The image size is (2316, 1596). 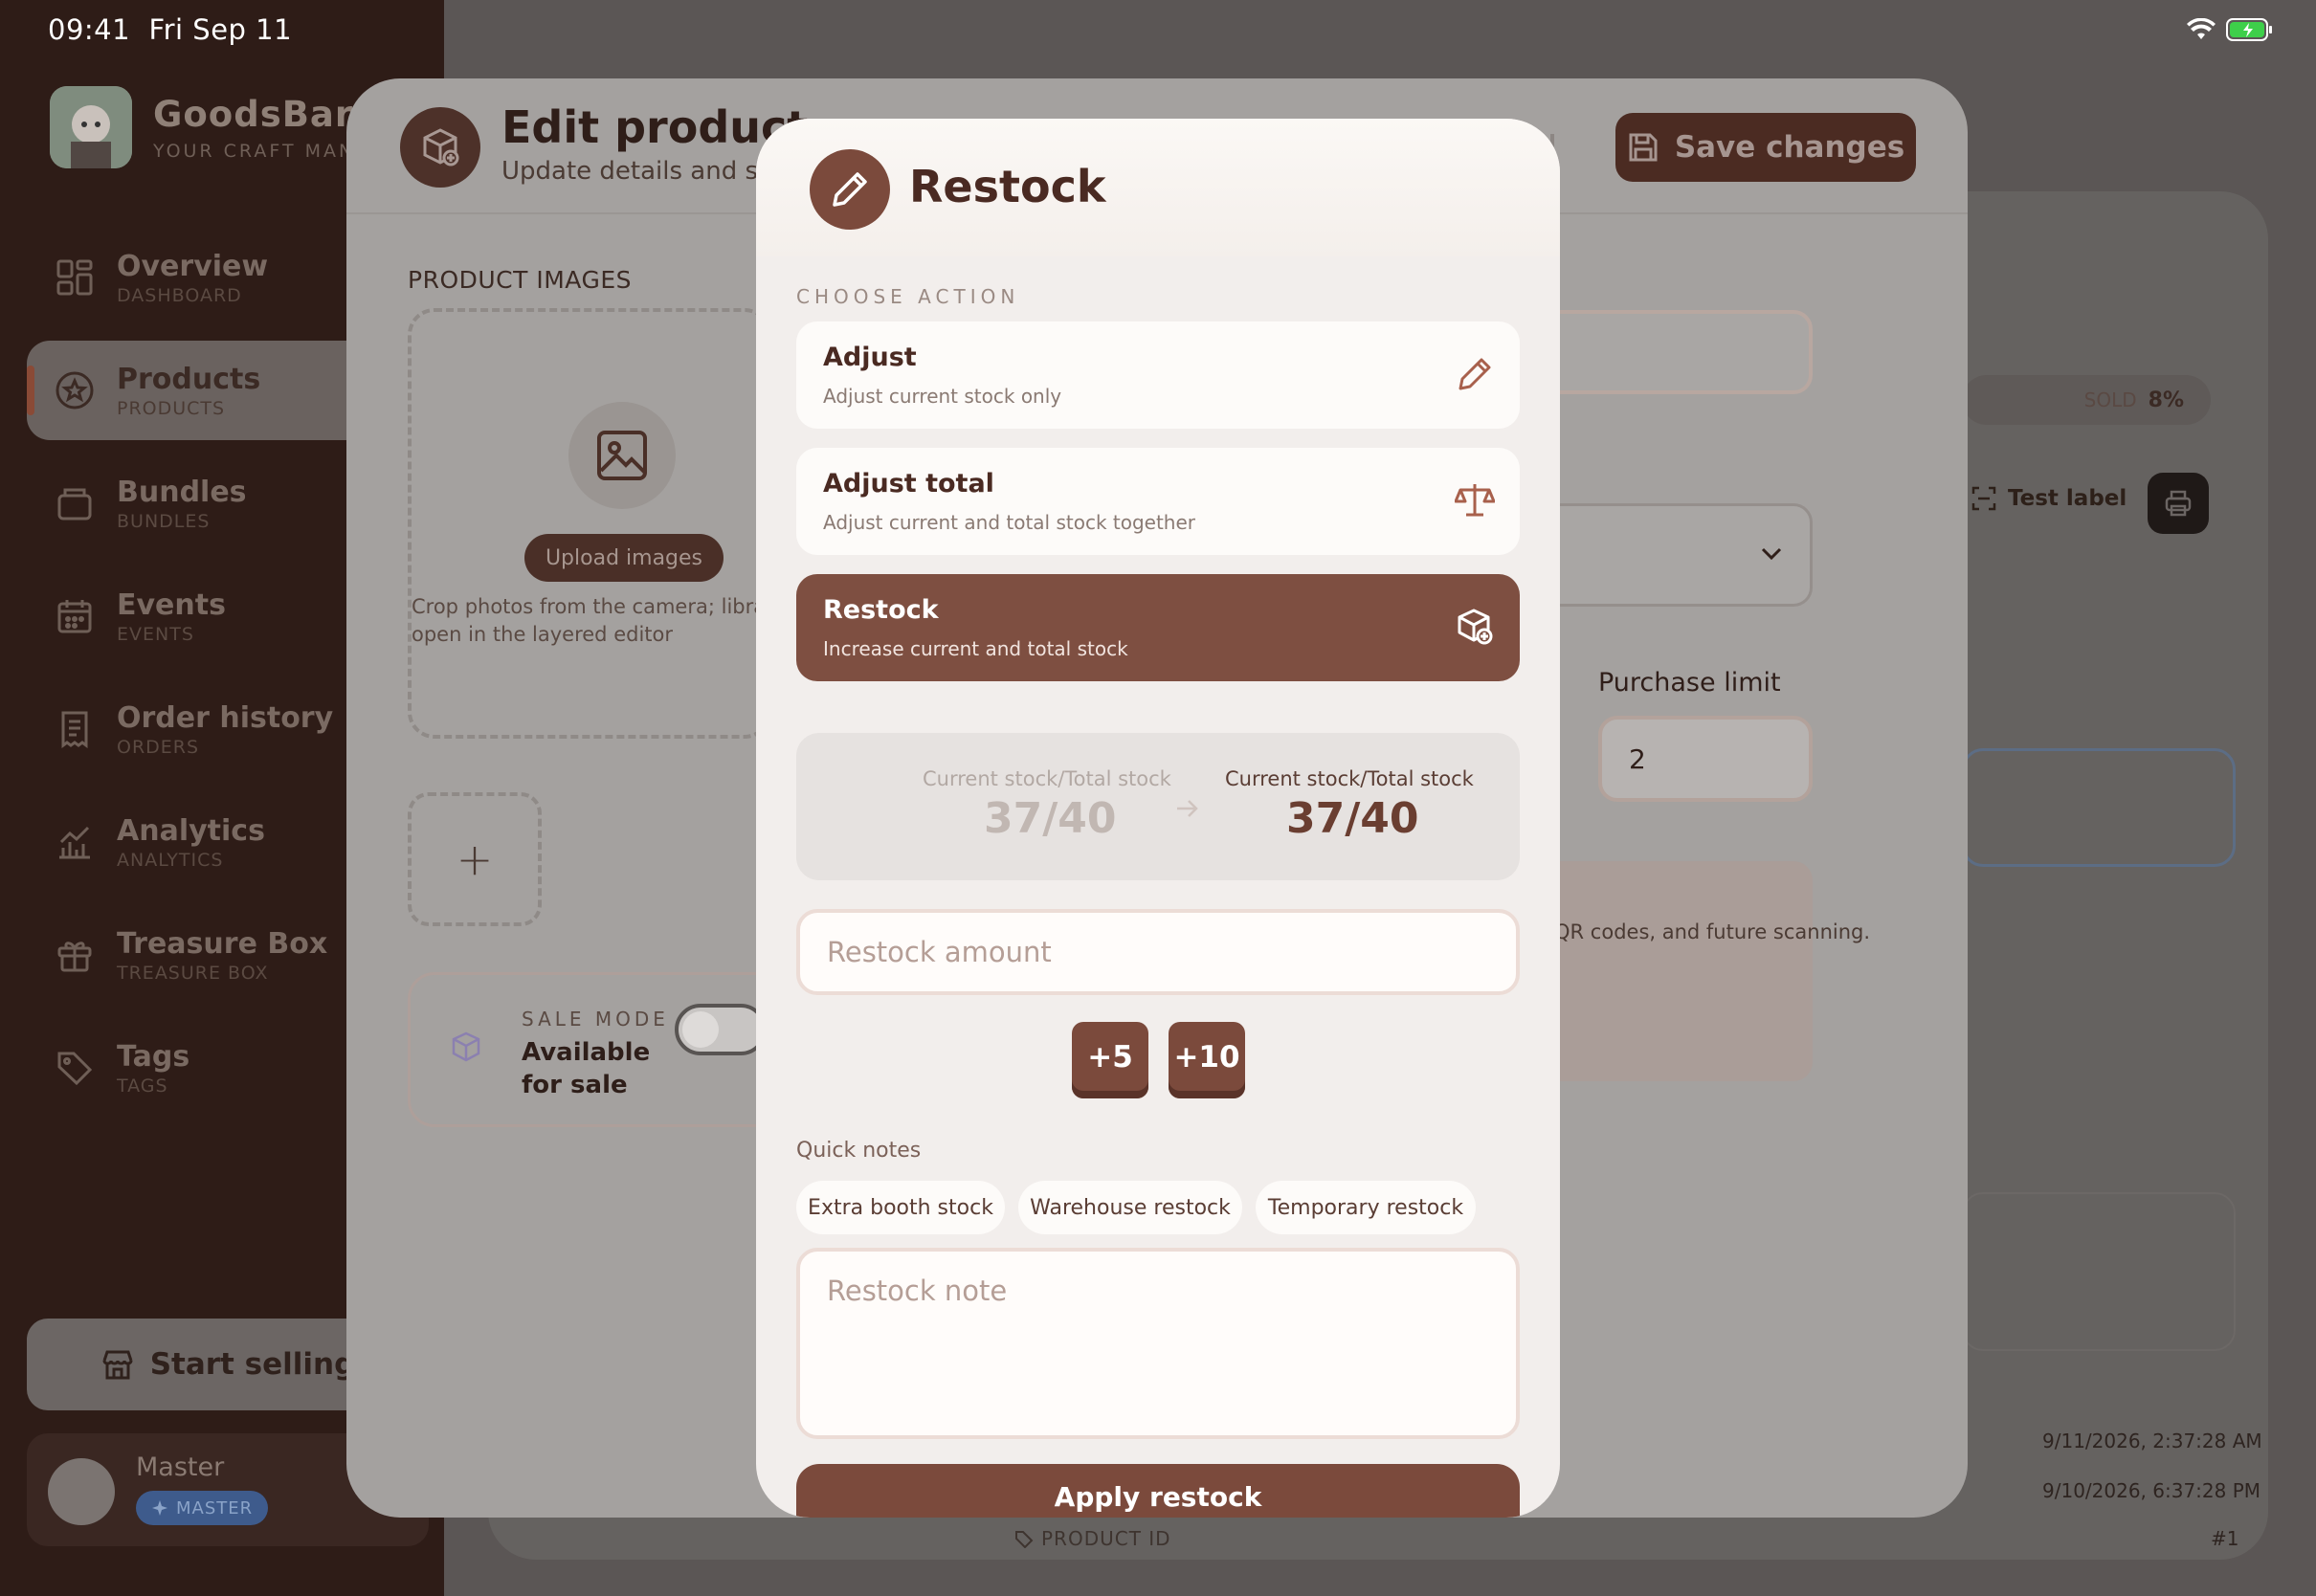 What do you see at coordinates (222, 944) in the screenshot?
I see `sidebar-item-label: Treasure Box` at bounding box center [222, 944].